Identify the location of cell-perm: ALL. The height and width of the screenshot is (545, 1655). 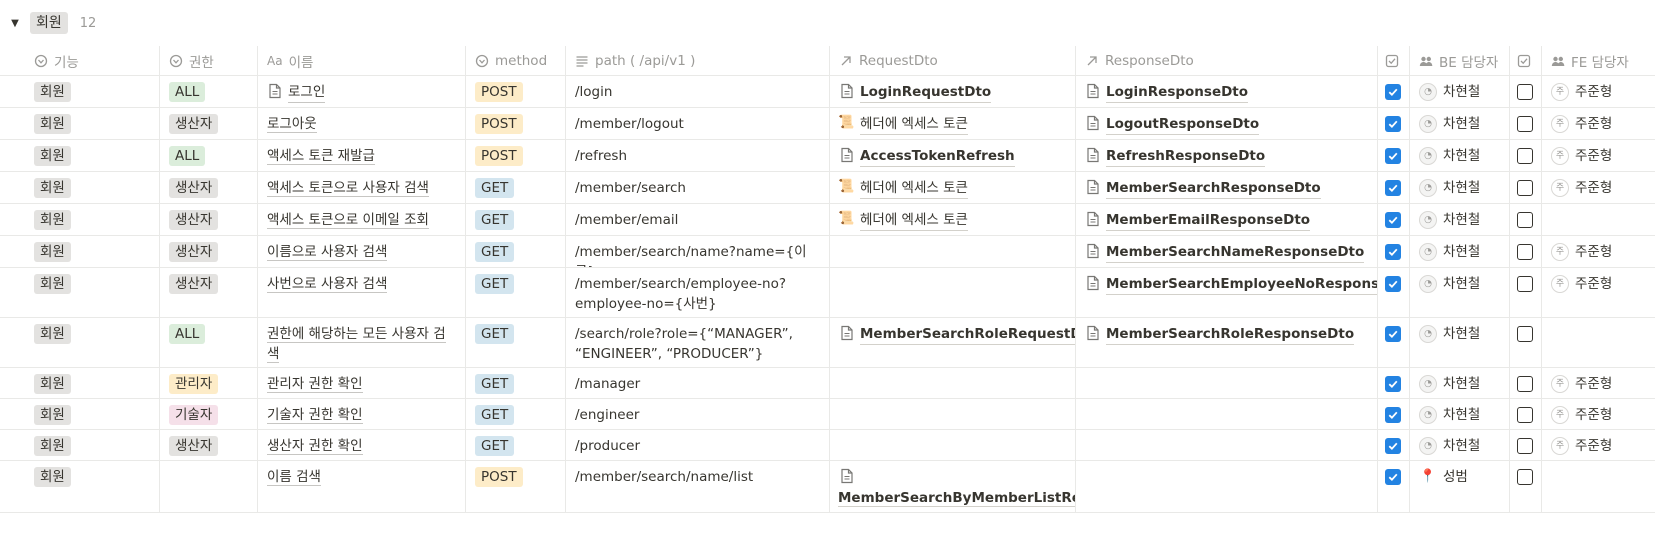
(209, 342).